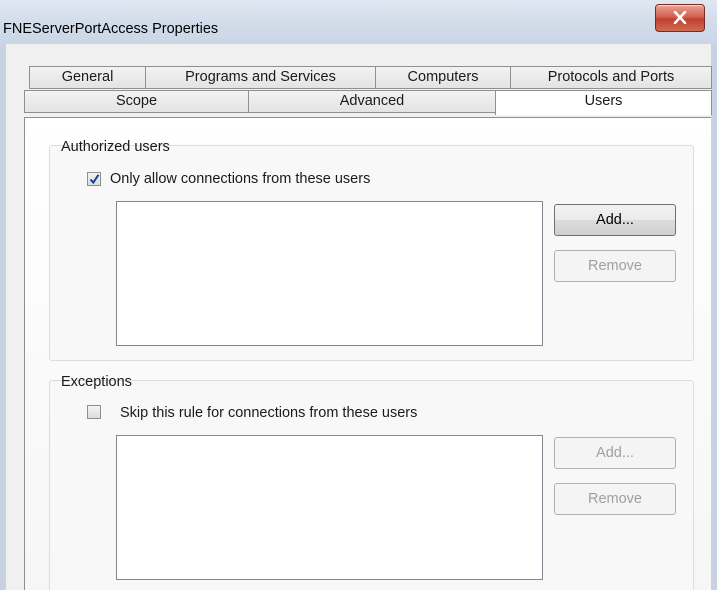  I want to click on only-allow-users-label: Only allow connections from these users, so click(240, 179).